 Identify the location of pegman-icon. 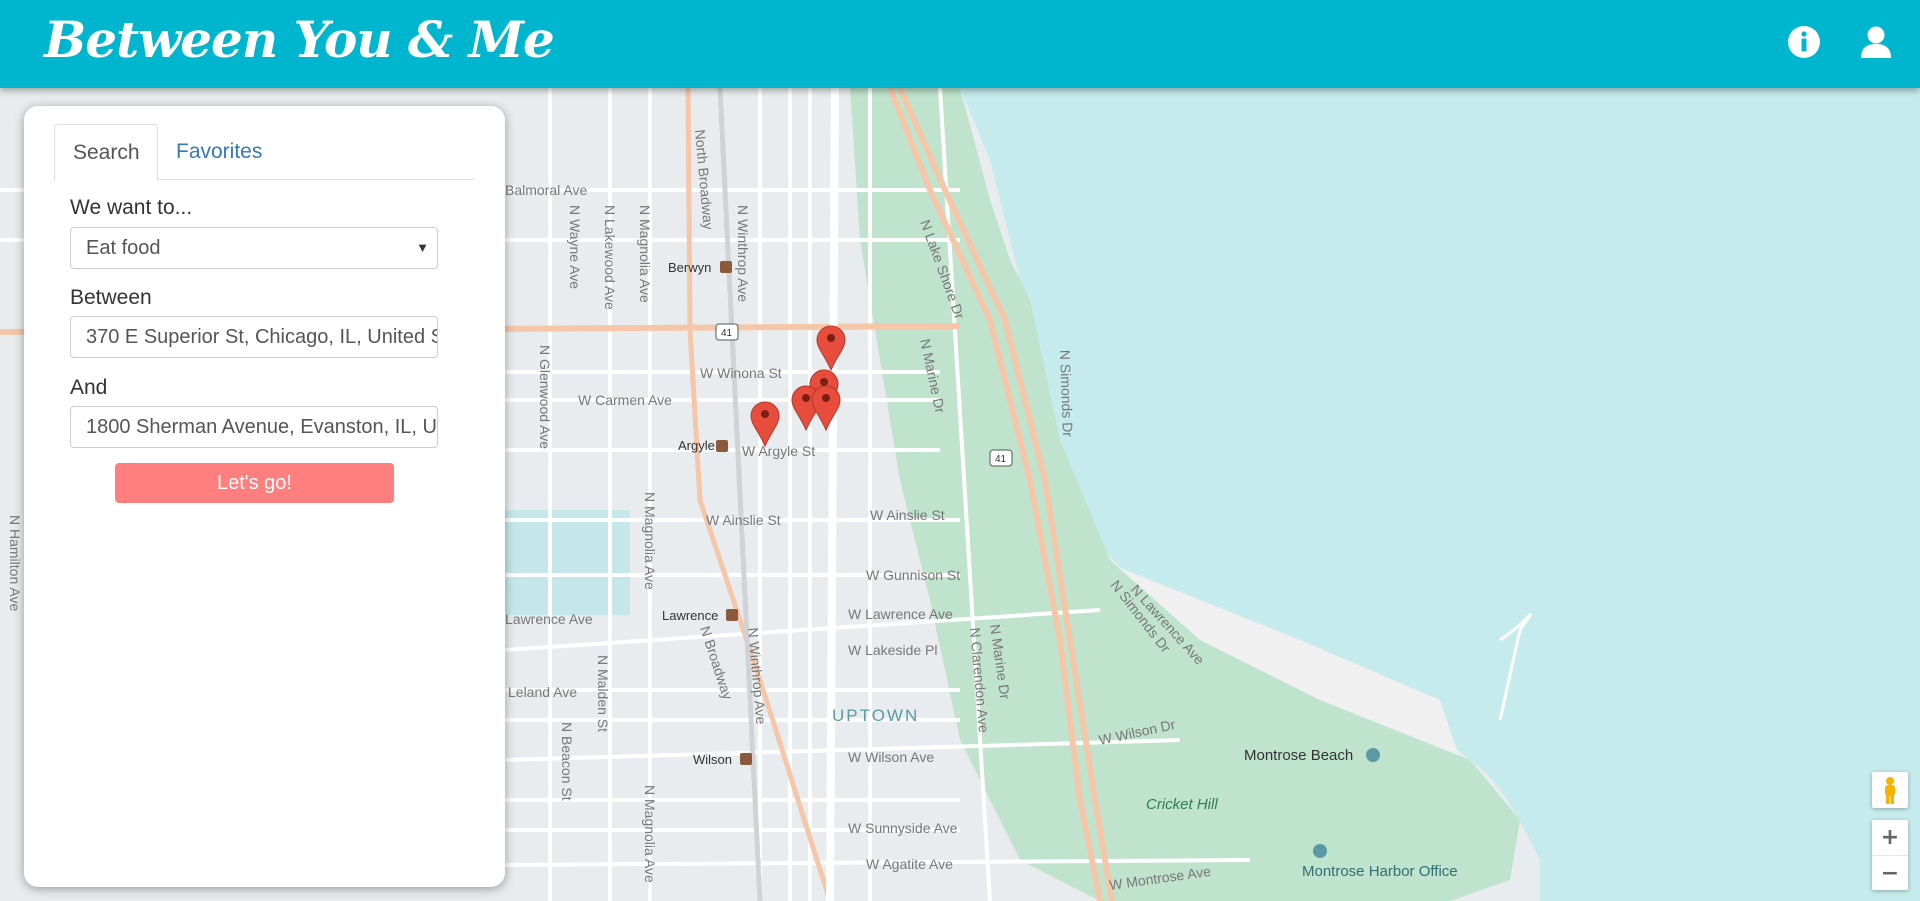
(1890, 790).